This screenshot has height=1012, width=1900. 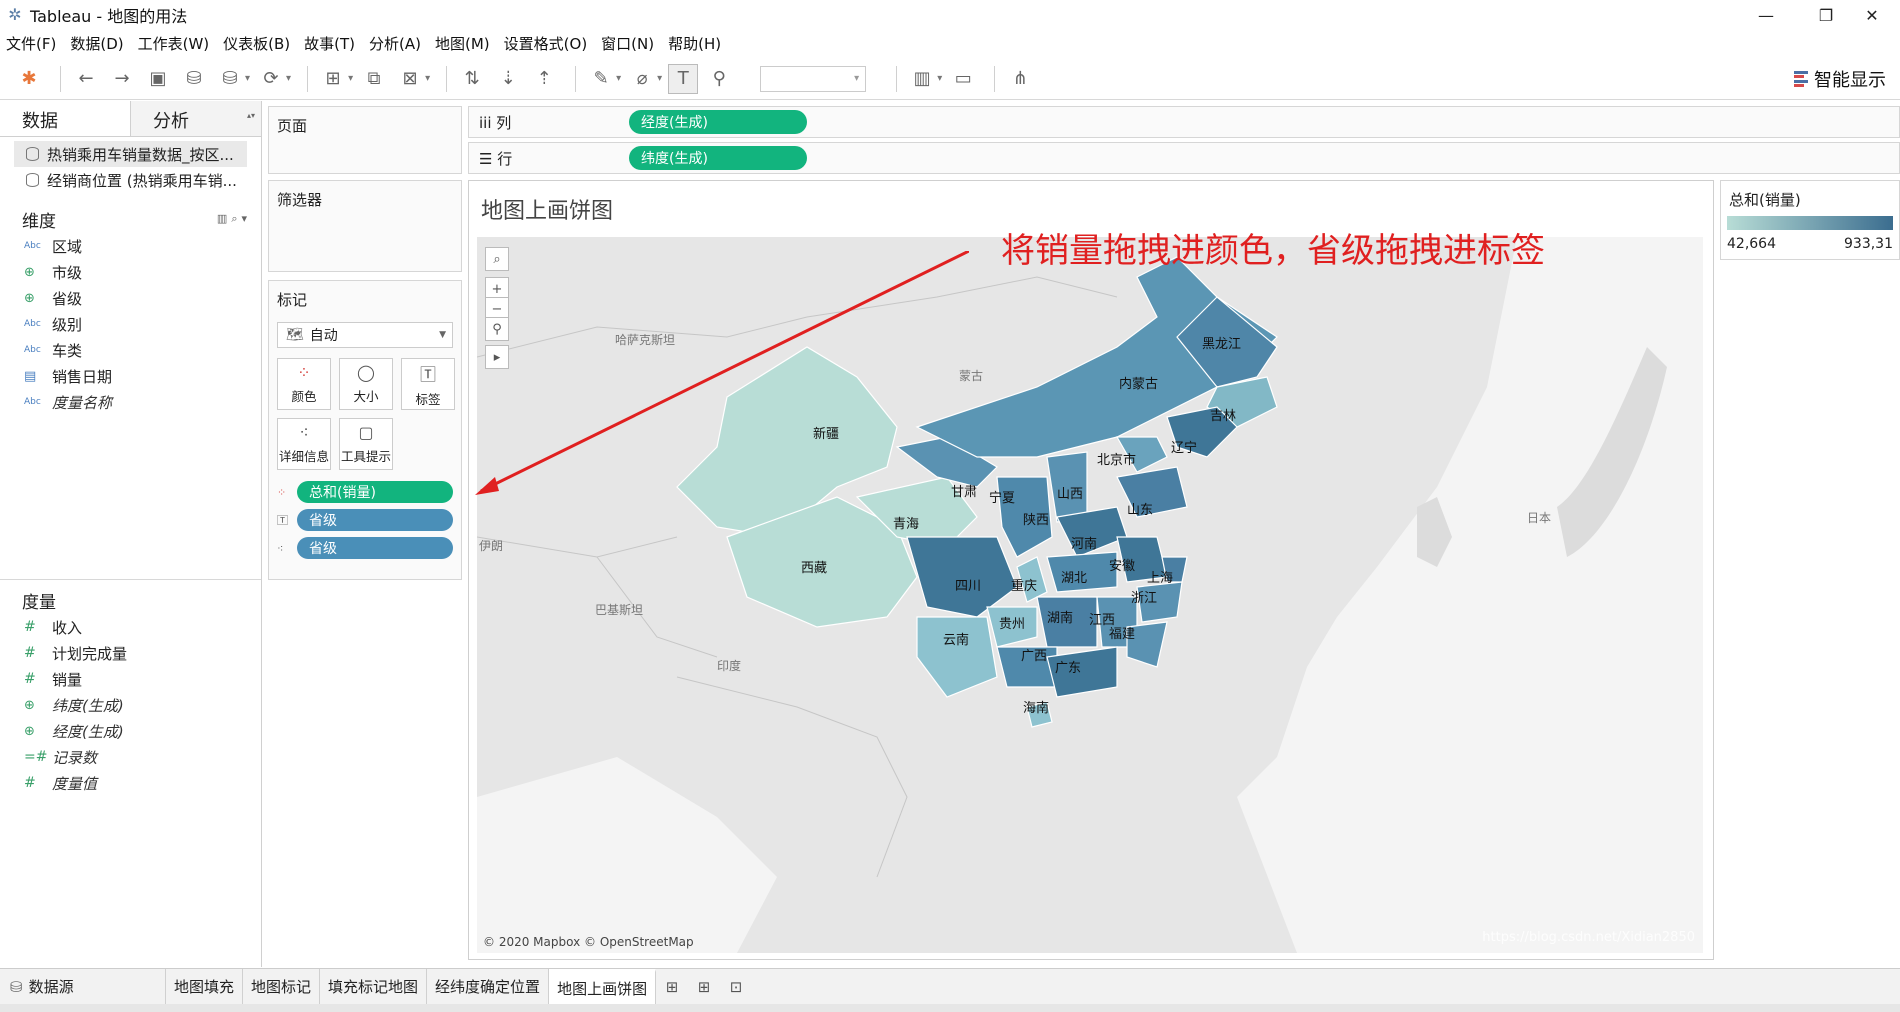 What do you see at coordinates (497, 309) in the screenshot?
I see `minus-icon: −` at bounding box center [497, 309].